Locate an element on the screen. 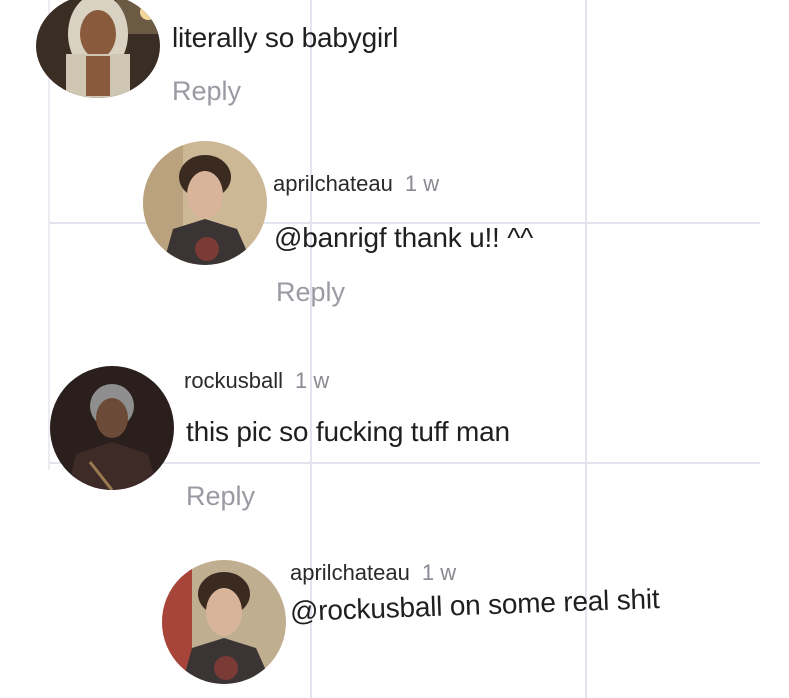  username: aprilchateau is located at coordinates (350, 572).